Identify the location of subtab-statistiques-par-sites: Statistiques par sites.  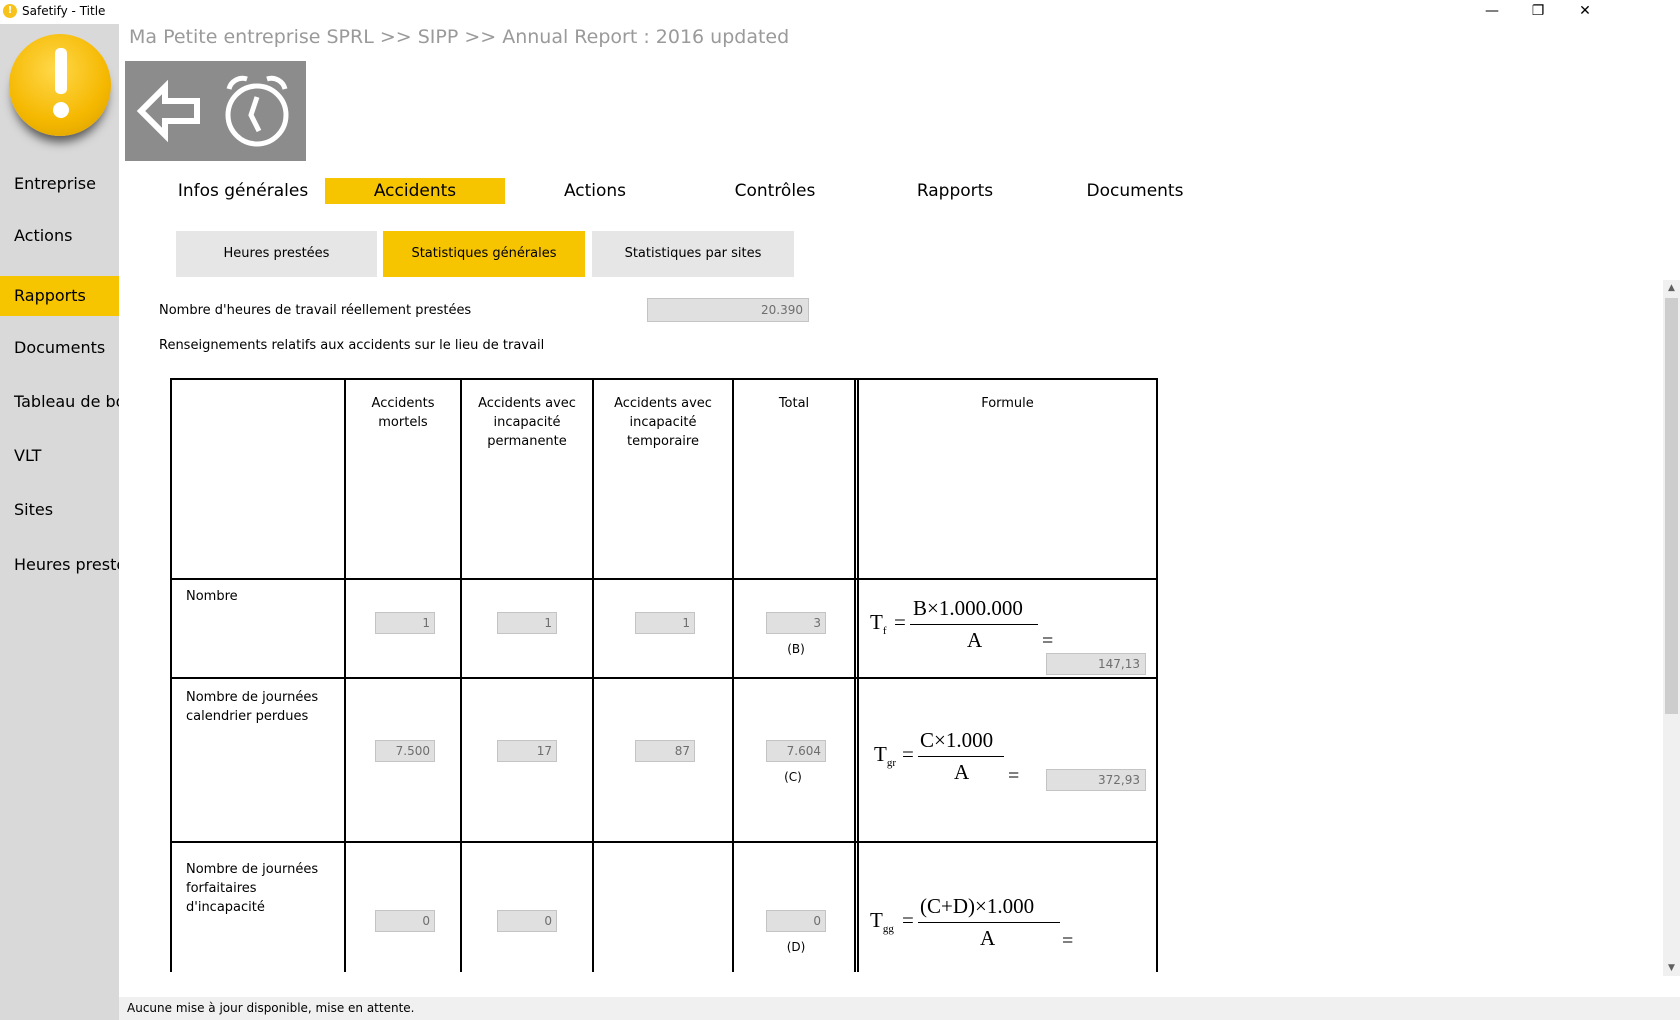
(693, 254).